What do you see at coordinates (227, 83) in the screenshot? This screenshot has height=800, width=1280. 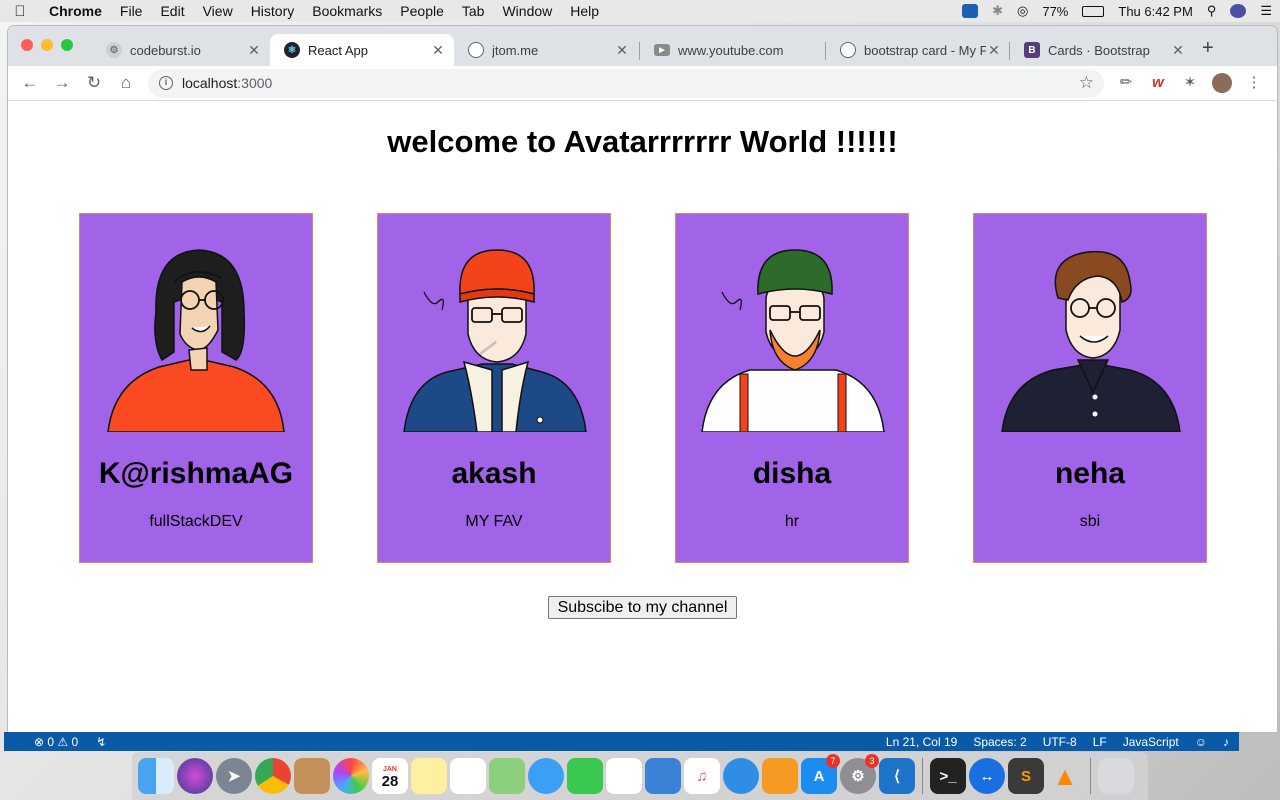 I see `url-text: localhost:3000` at bounding box center [227, 83].